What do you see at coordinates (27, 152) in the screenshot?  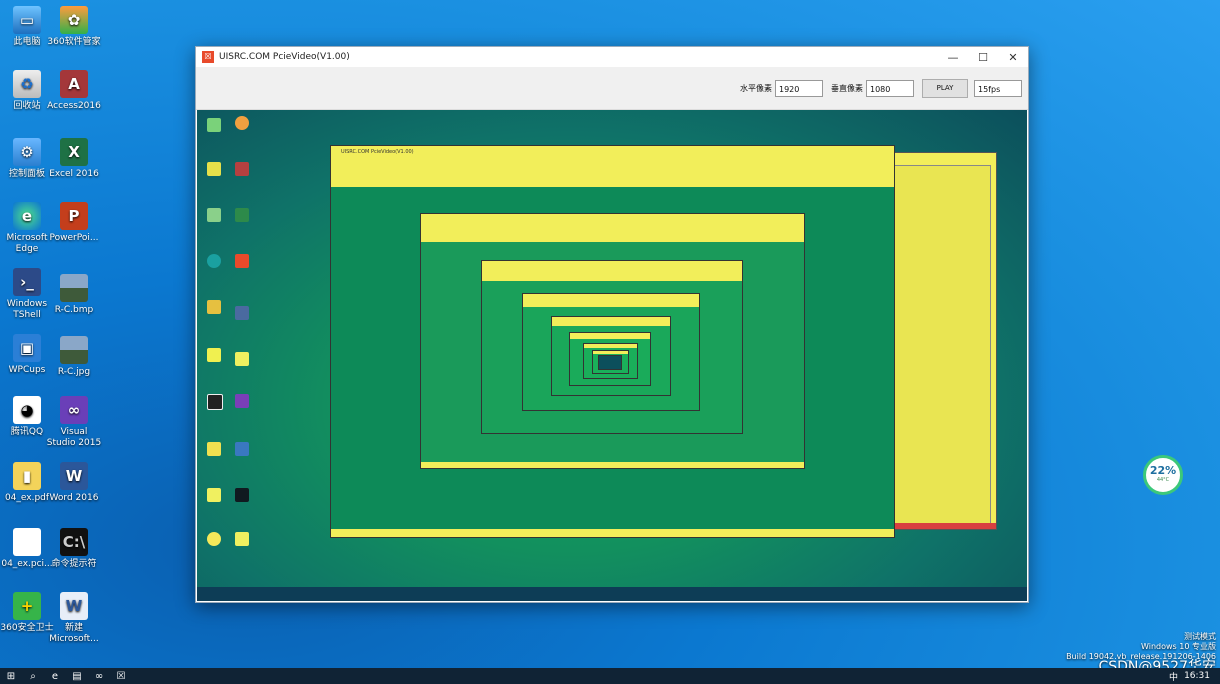 I see `control-panel-icon: ⚙` at bounding box center [27, 152].